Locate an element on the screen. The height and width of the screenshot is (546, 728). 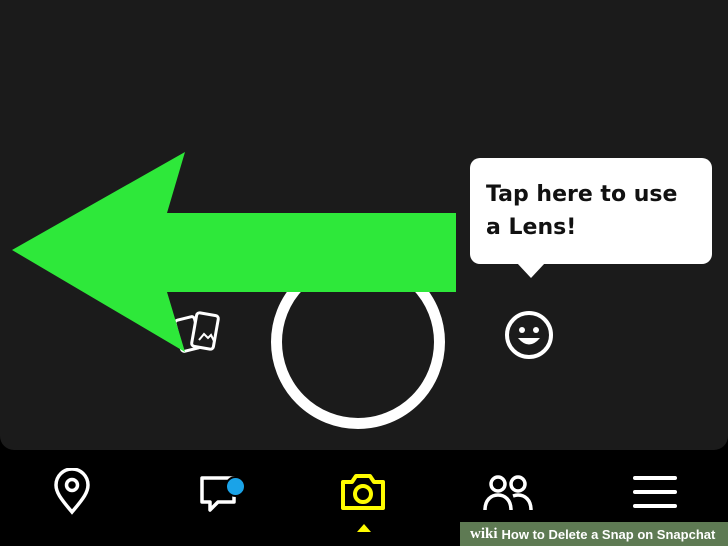
nav-friends is located at coordinates (508, 496).